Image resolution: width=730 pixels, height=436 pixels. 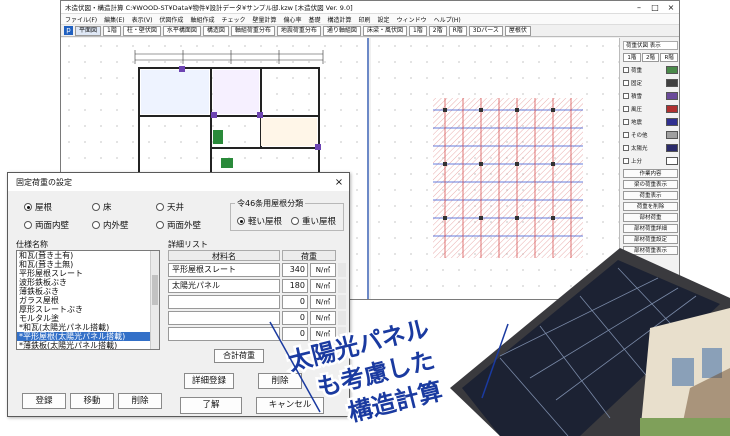 What do you see at coordinates (81, 19) in the screenshot?
I see `menu-item: ファイル(F)` at bounding box center [81, 19].